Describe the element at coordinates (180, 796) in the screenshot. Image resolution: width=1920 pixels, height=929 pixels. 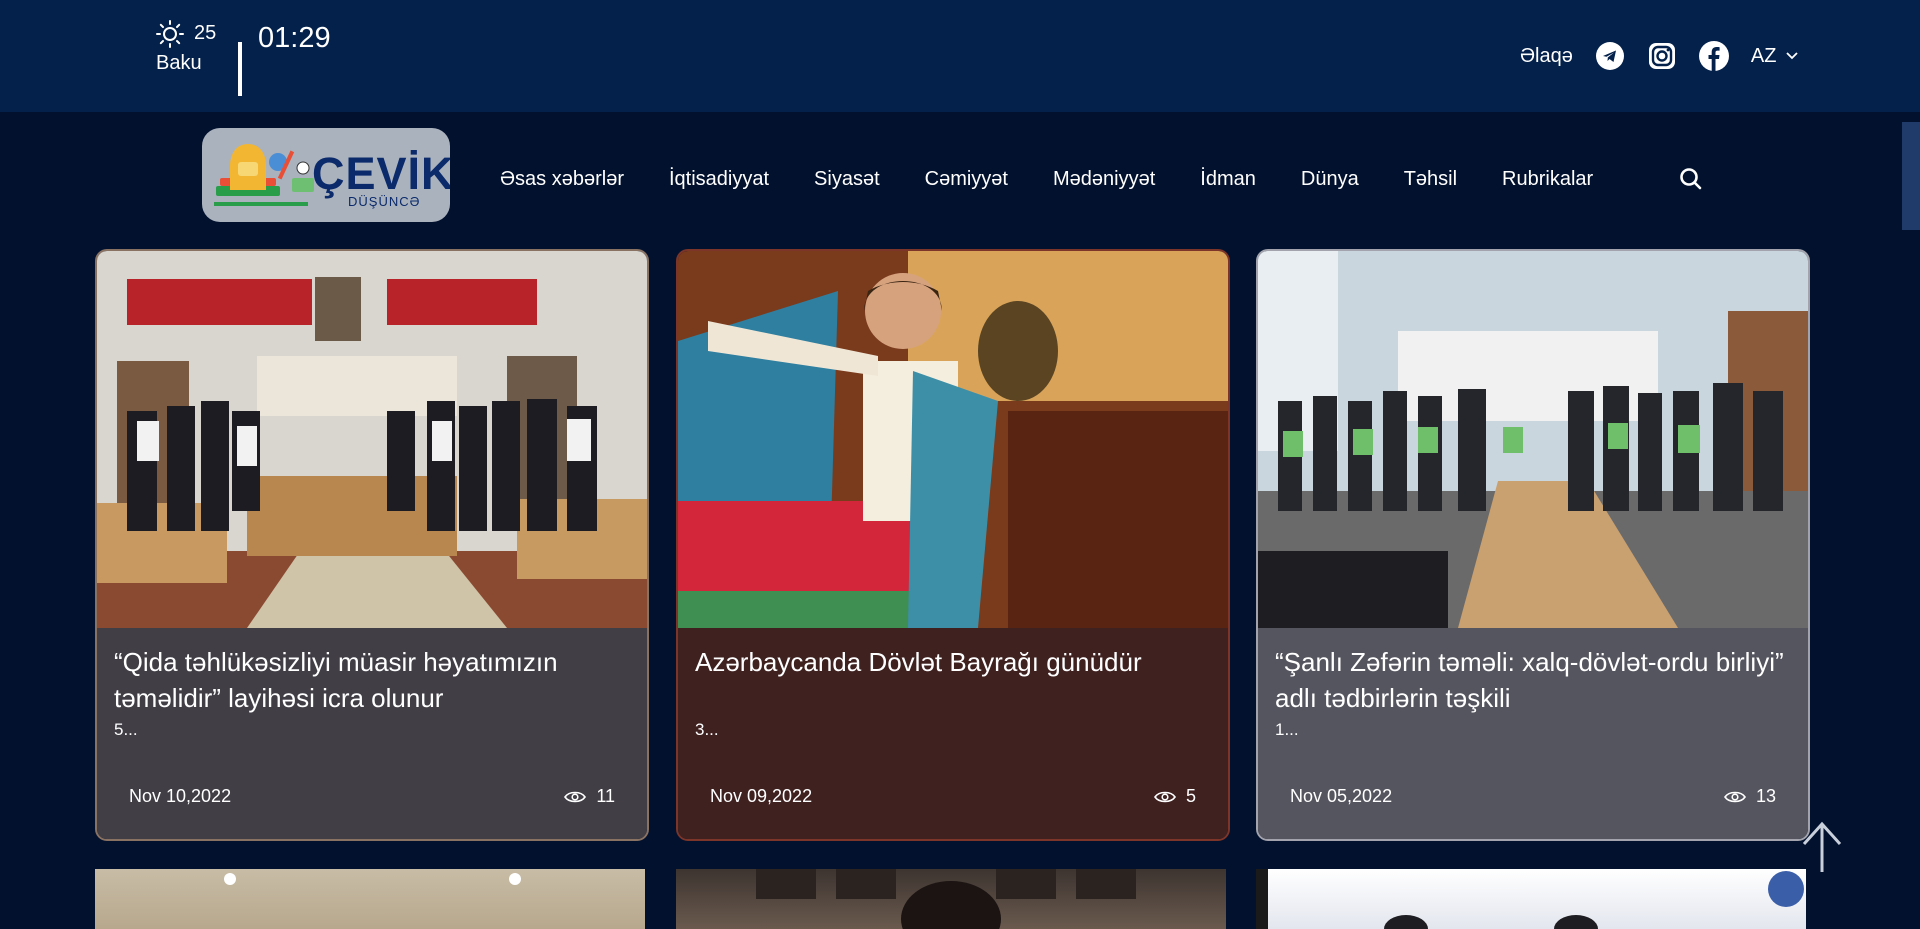
I see `card-date: Nov 10,2022` at that location.